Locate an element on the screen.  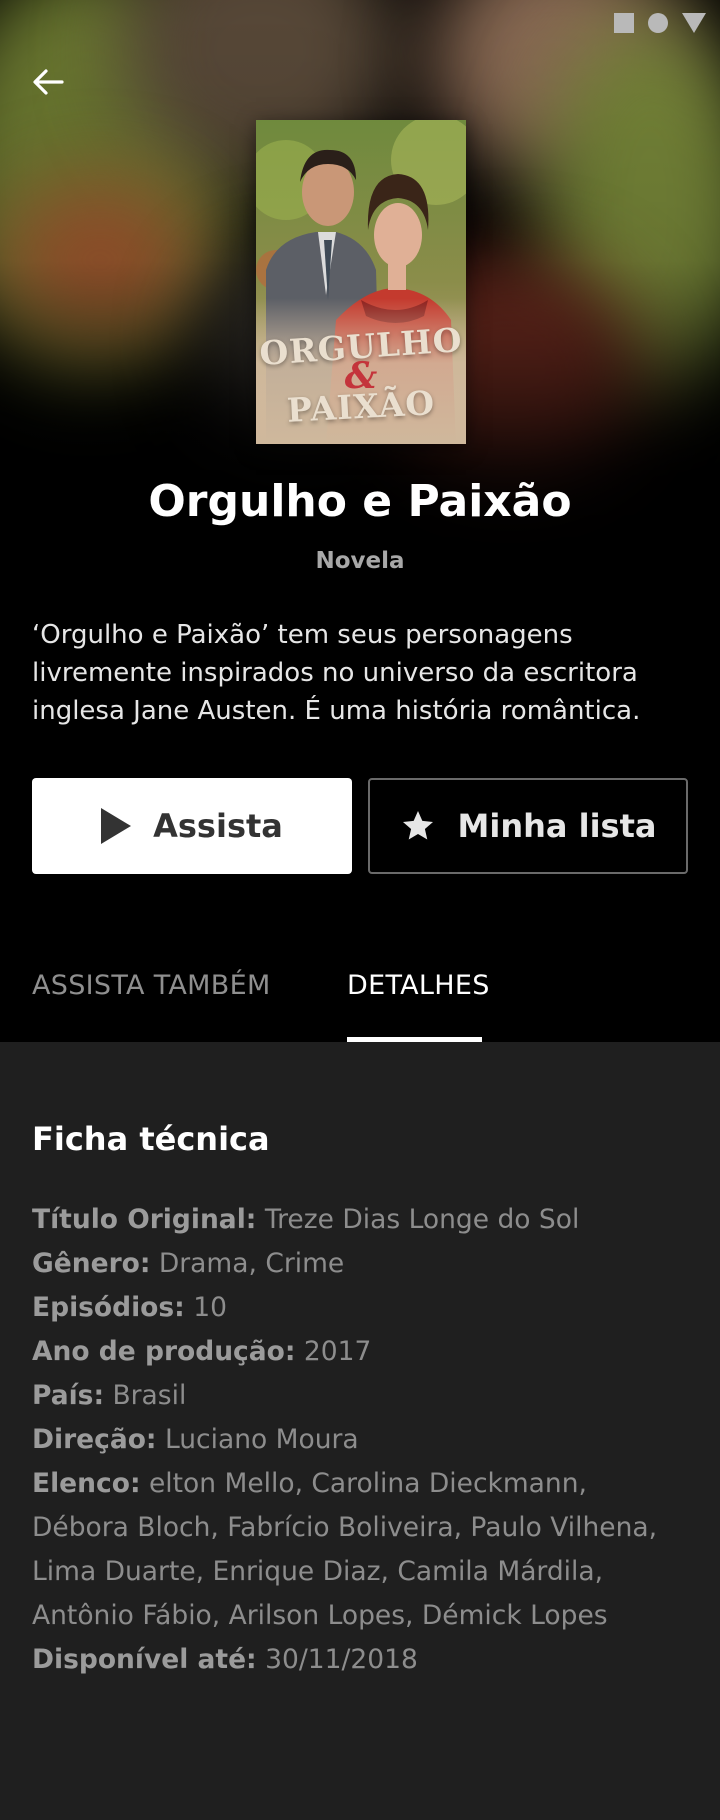
back-button is located at coordinates (48, 82).